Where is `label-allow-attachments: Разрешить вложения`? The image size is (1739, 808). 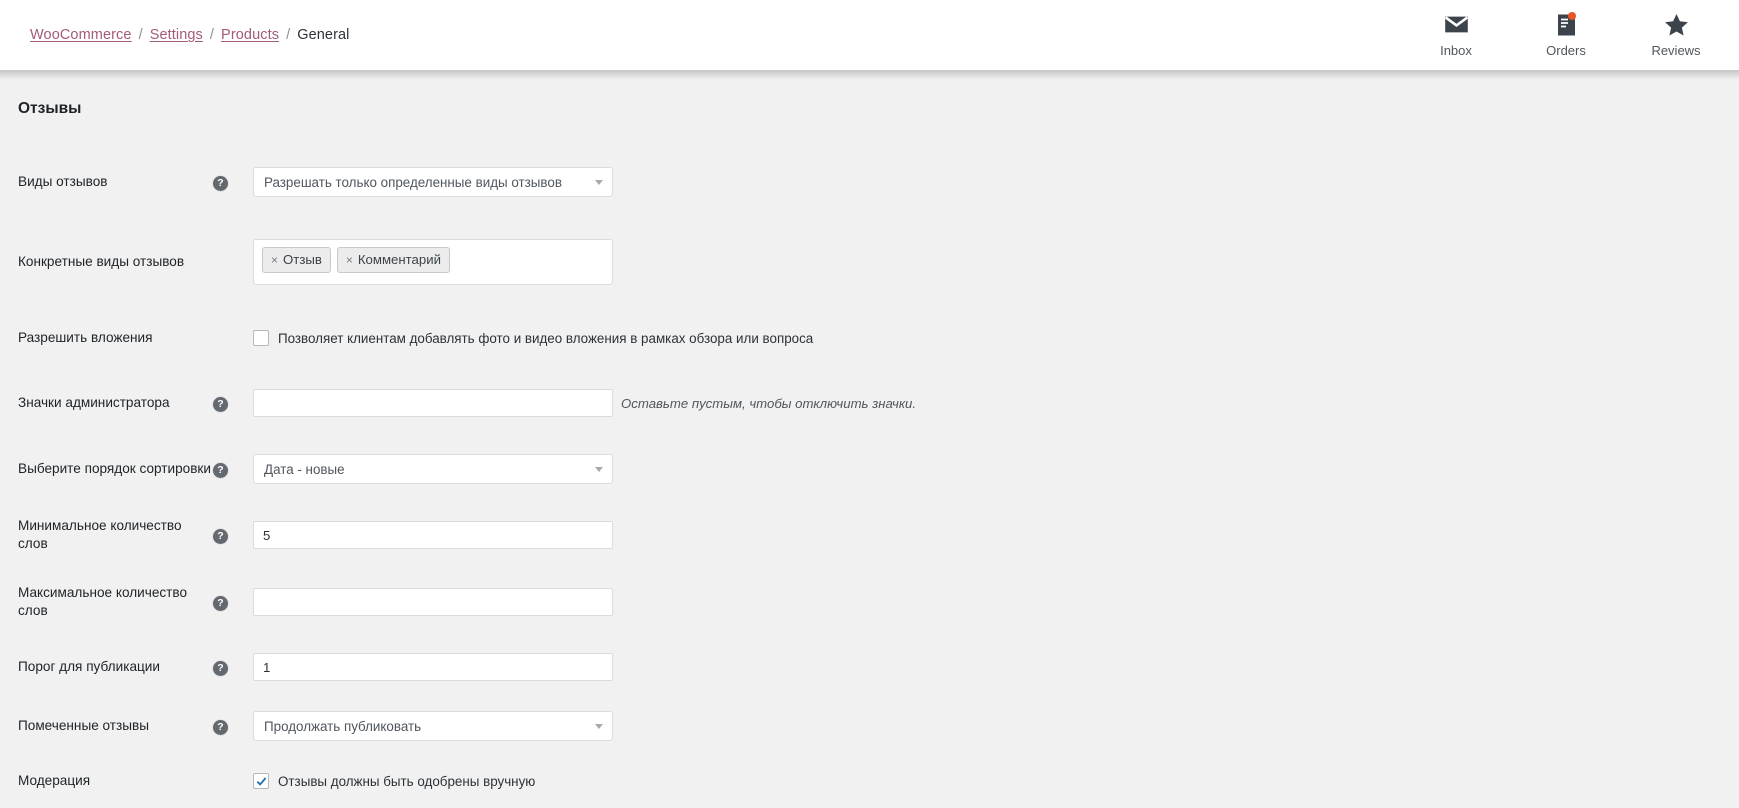
label-allow-attachments: Разрешить вложения is located at coordinates (85, 337).